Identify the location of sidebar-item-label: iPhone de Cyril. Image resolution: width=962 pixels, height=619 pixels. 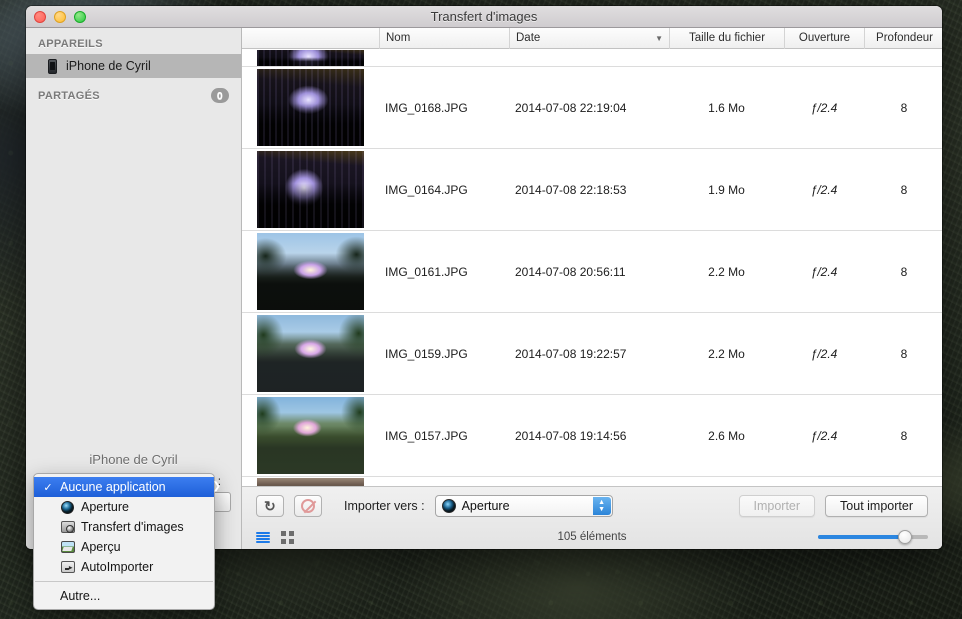
(108, 66).